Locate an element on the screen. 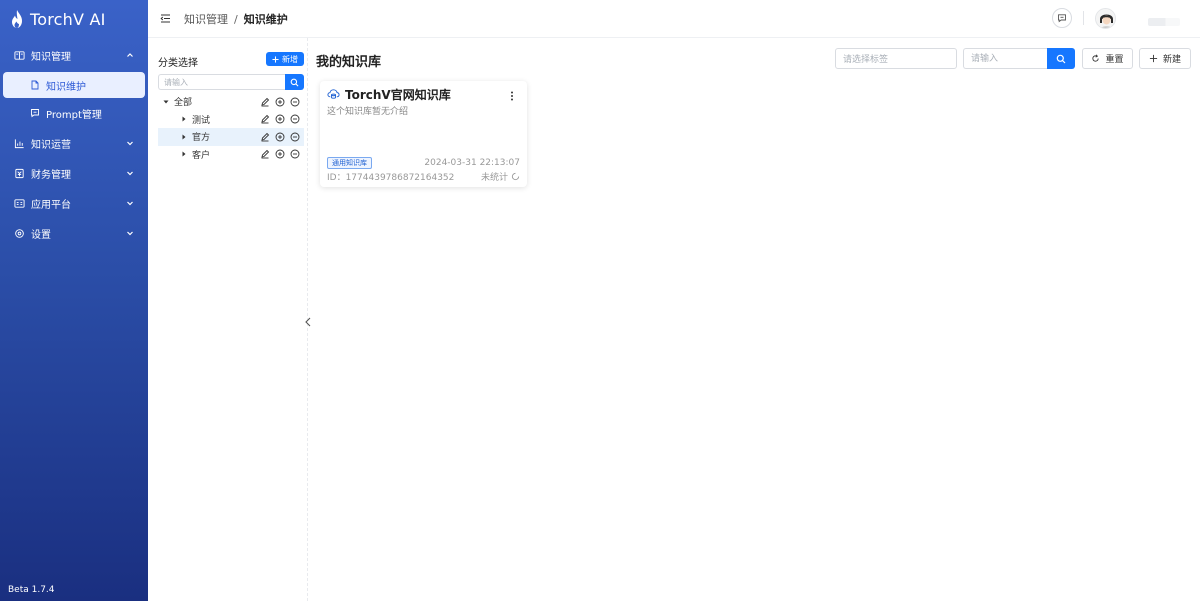  sidebar-item-prompt-management: Prompt管理 is located at coordinates (74, 113).